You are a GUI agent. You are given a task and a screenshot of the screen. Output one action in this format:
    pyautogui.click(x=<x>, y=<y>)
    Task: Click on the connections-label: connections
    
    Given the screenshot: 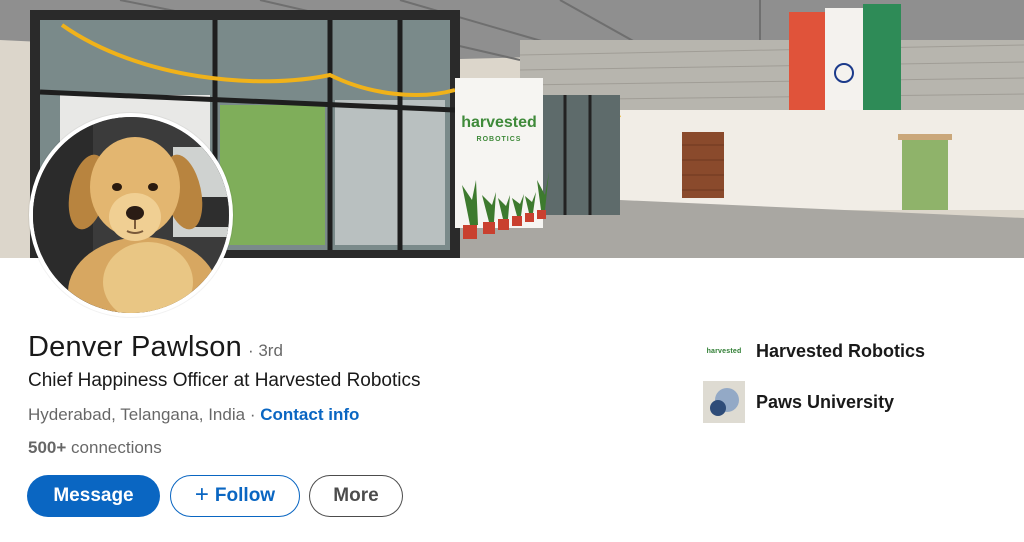 What is the action you would take?
    pyautogui.click(x=116, y=447)
    